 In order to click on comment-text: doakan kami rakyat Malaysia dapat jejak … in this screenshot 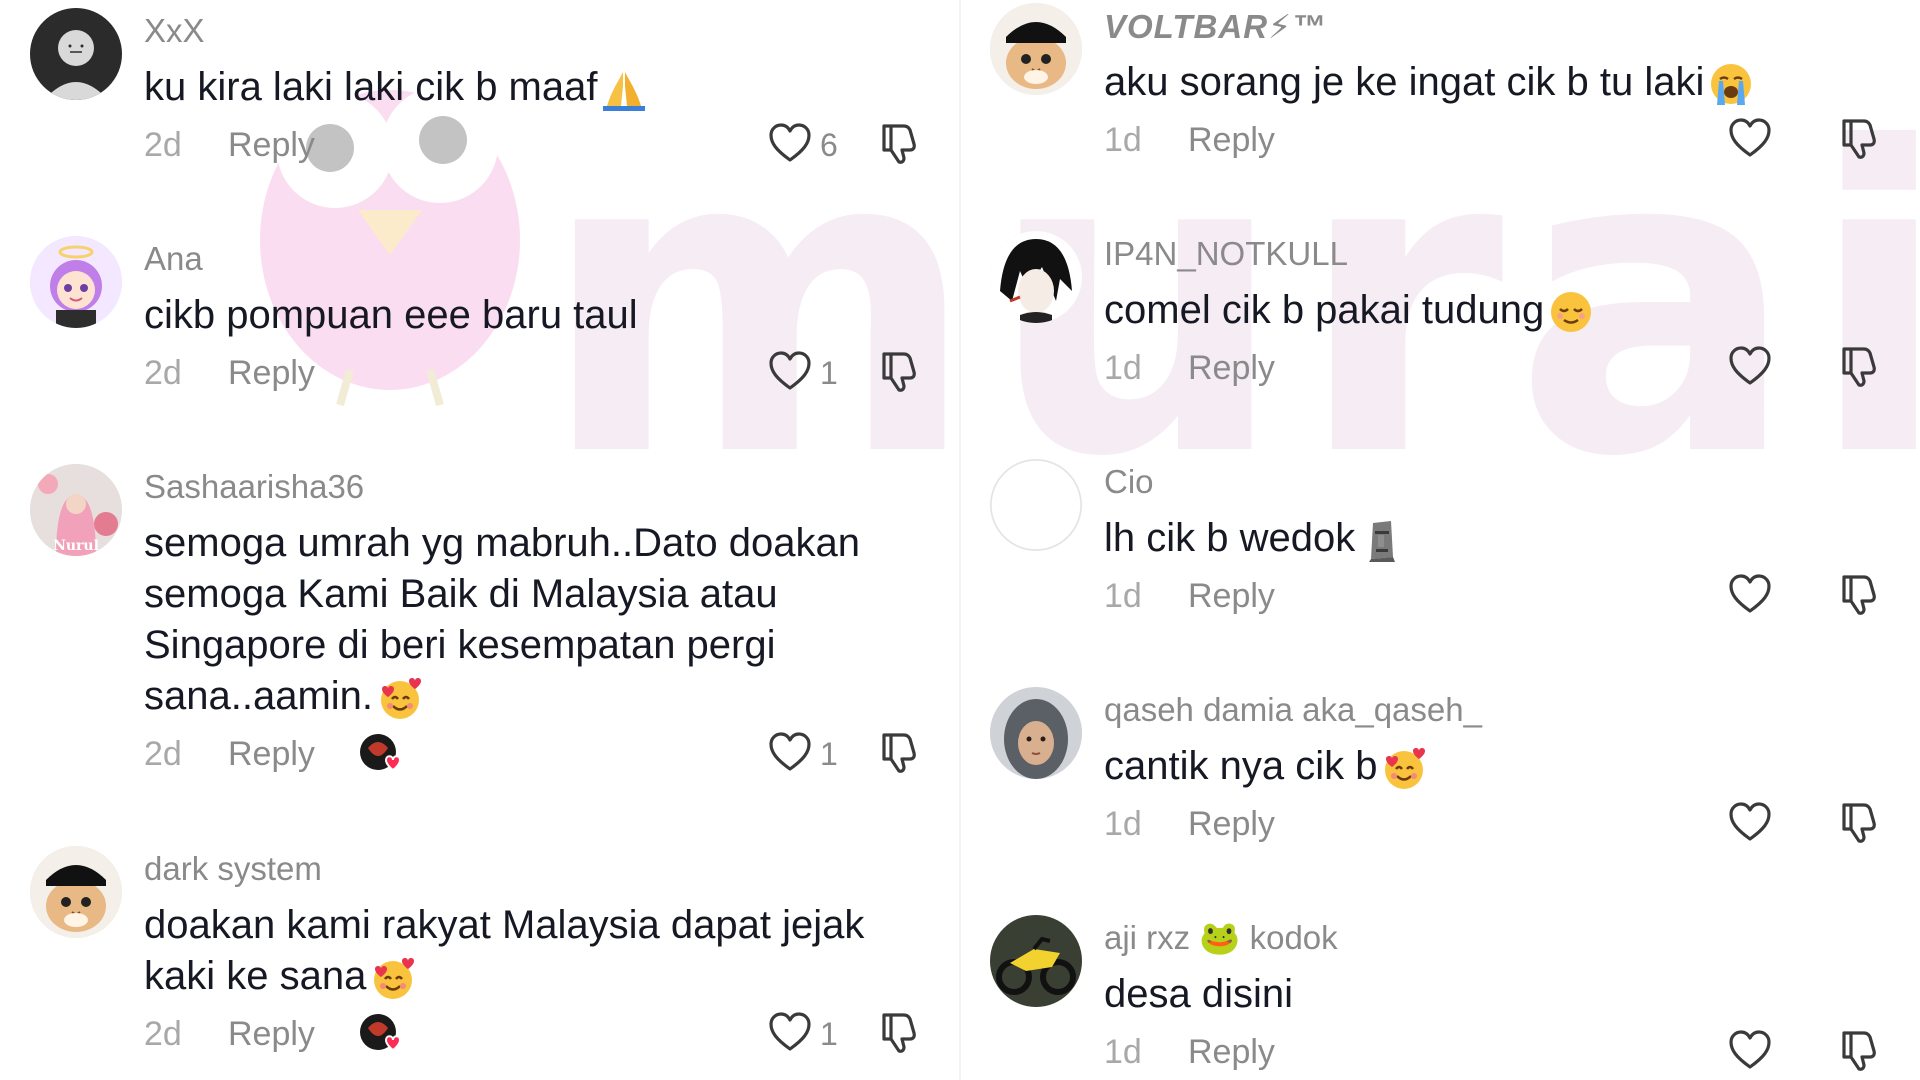, I will do `click(524, 951)`.